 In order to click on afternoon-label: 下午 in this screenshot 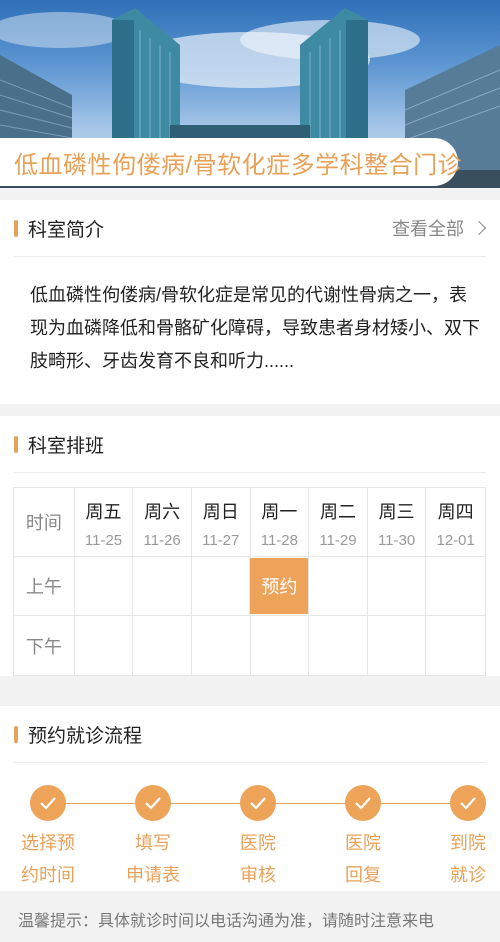, I will do `click(44, 645)`.